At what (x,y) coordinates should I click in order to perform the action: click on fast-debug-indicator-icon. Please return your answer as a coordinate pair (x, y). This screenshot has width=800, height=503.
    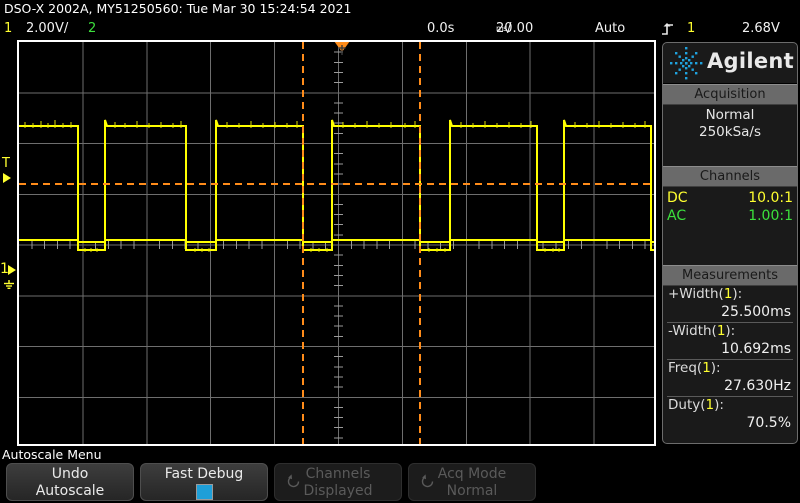
    Looking at the image, I should click on (204, 492).